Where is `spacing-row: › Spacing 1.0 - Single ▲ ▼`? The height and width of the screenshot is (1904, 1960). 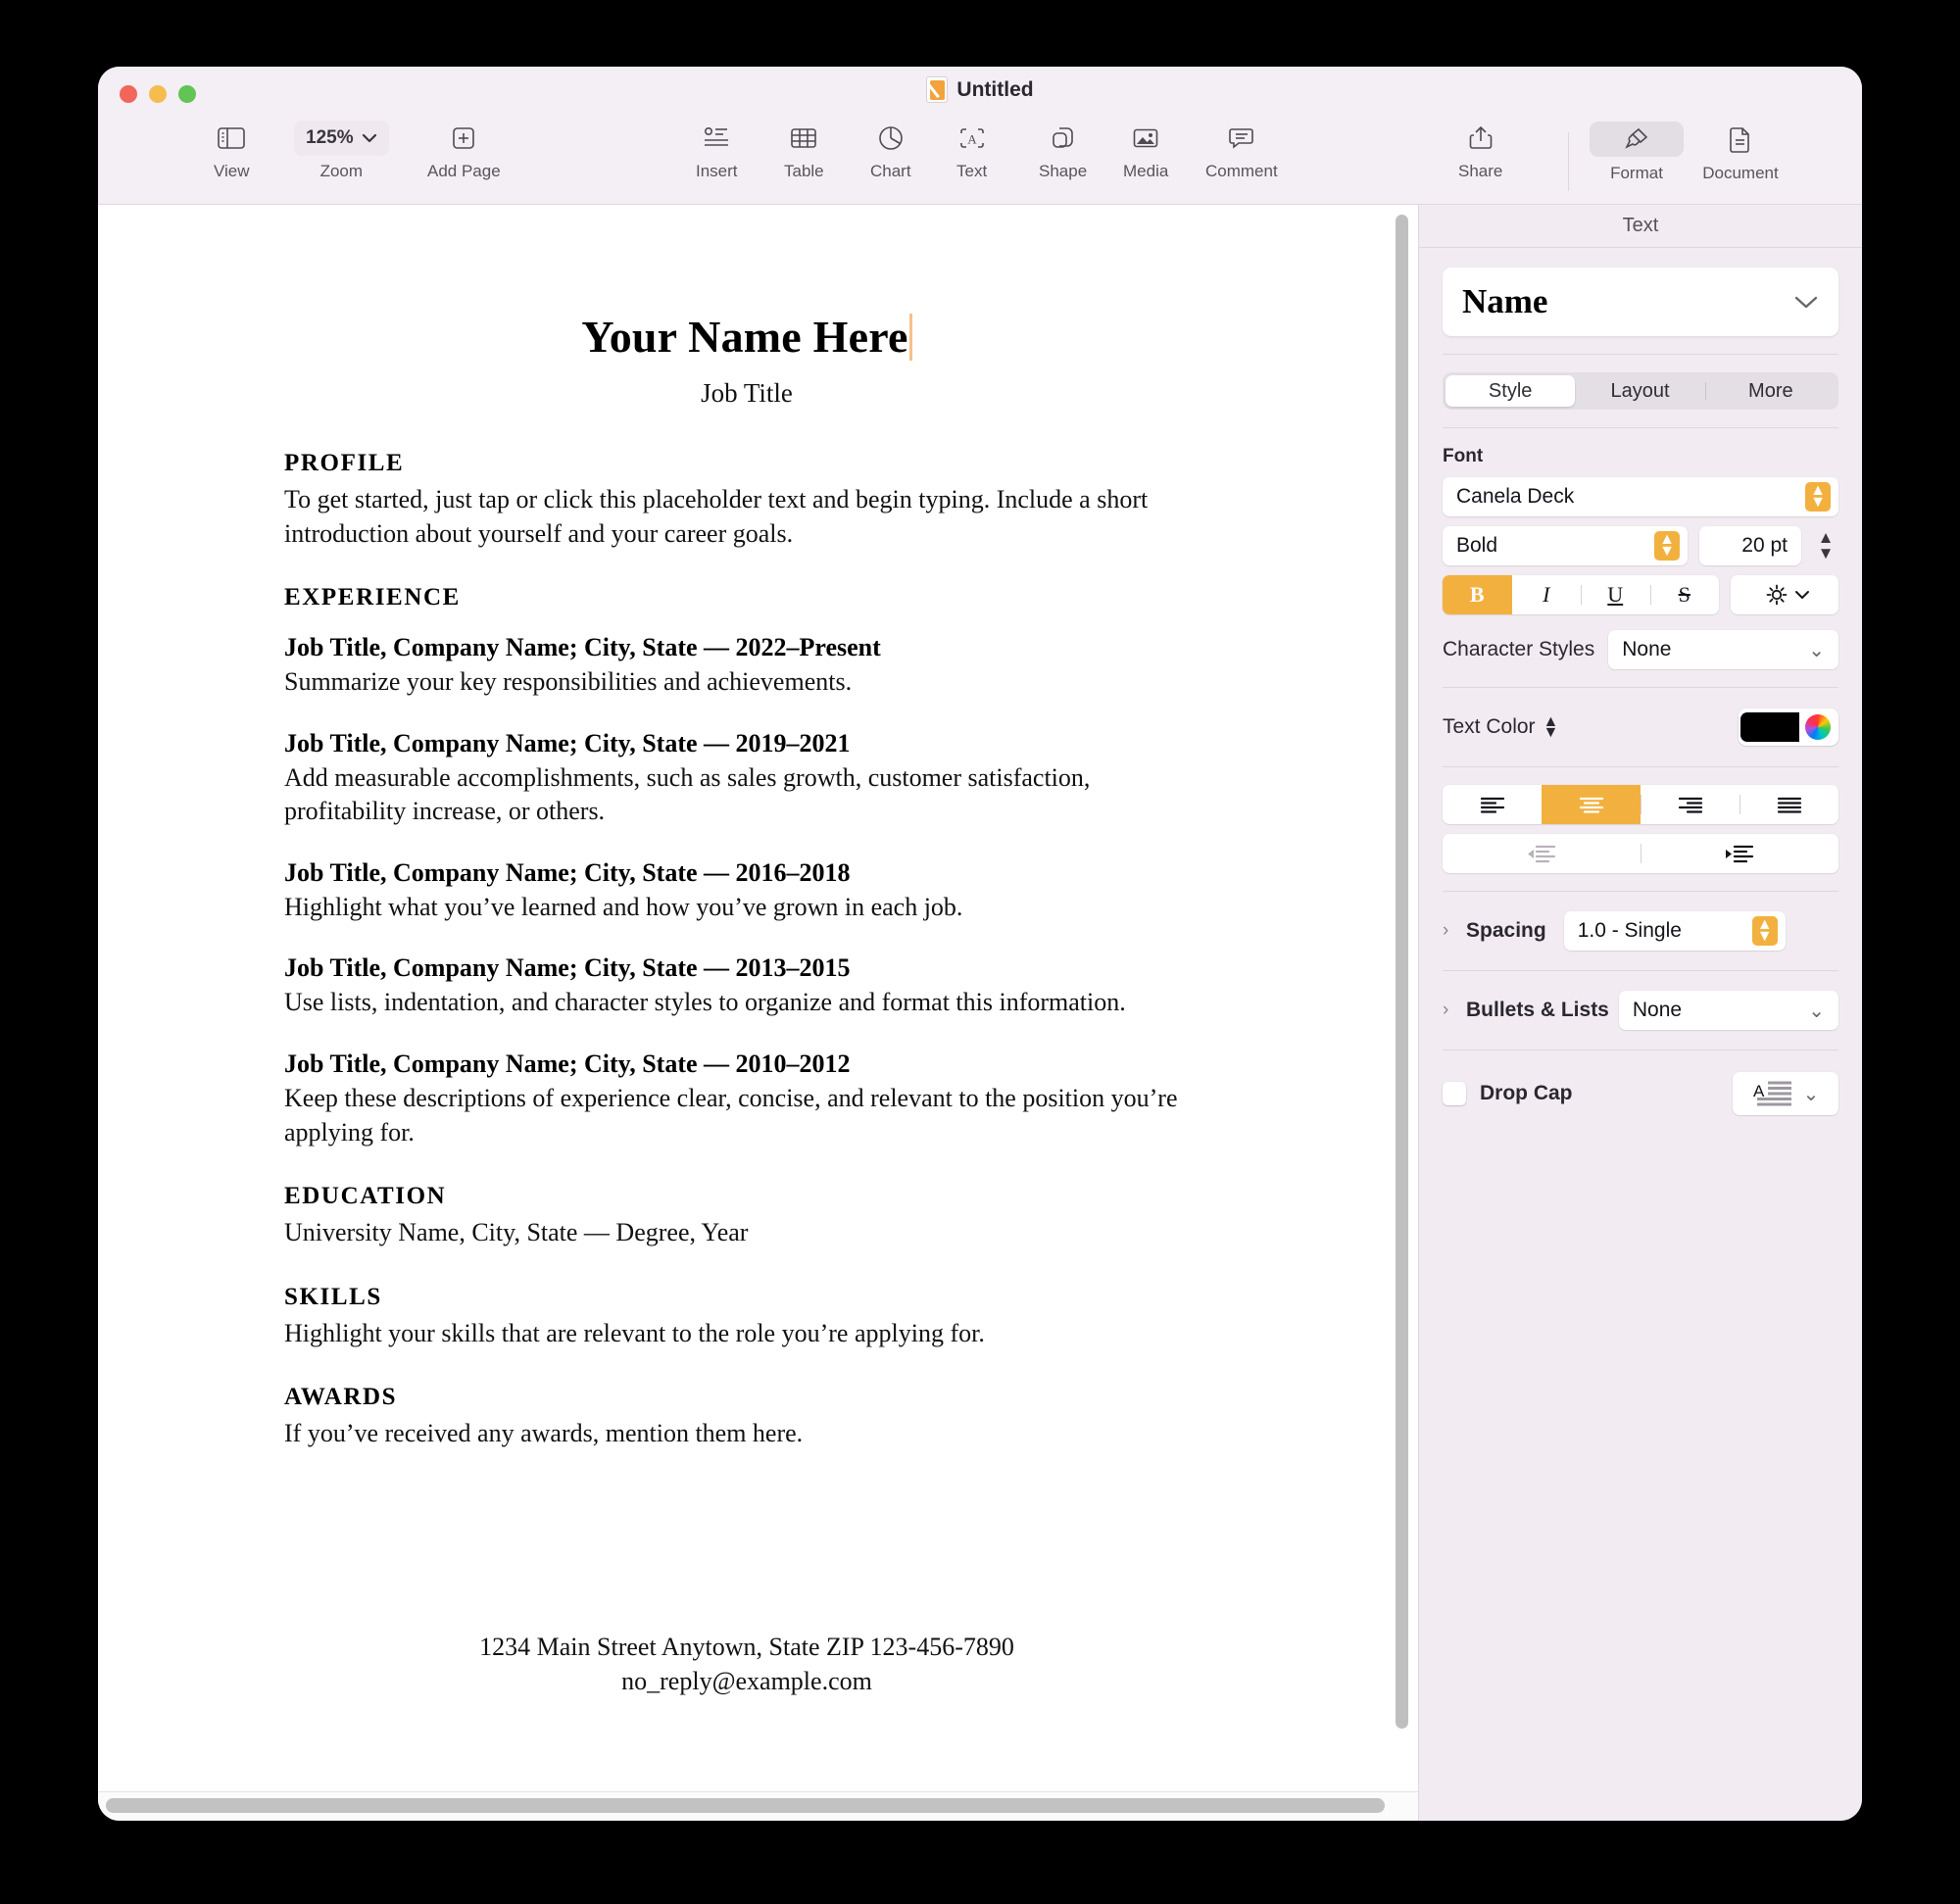 spacing-row: › Spacing 1.0 - Single ▲ ▼ is located at coordinates (1640, 930).